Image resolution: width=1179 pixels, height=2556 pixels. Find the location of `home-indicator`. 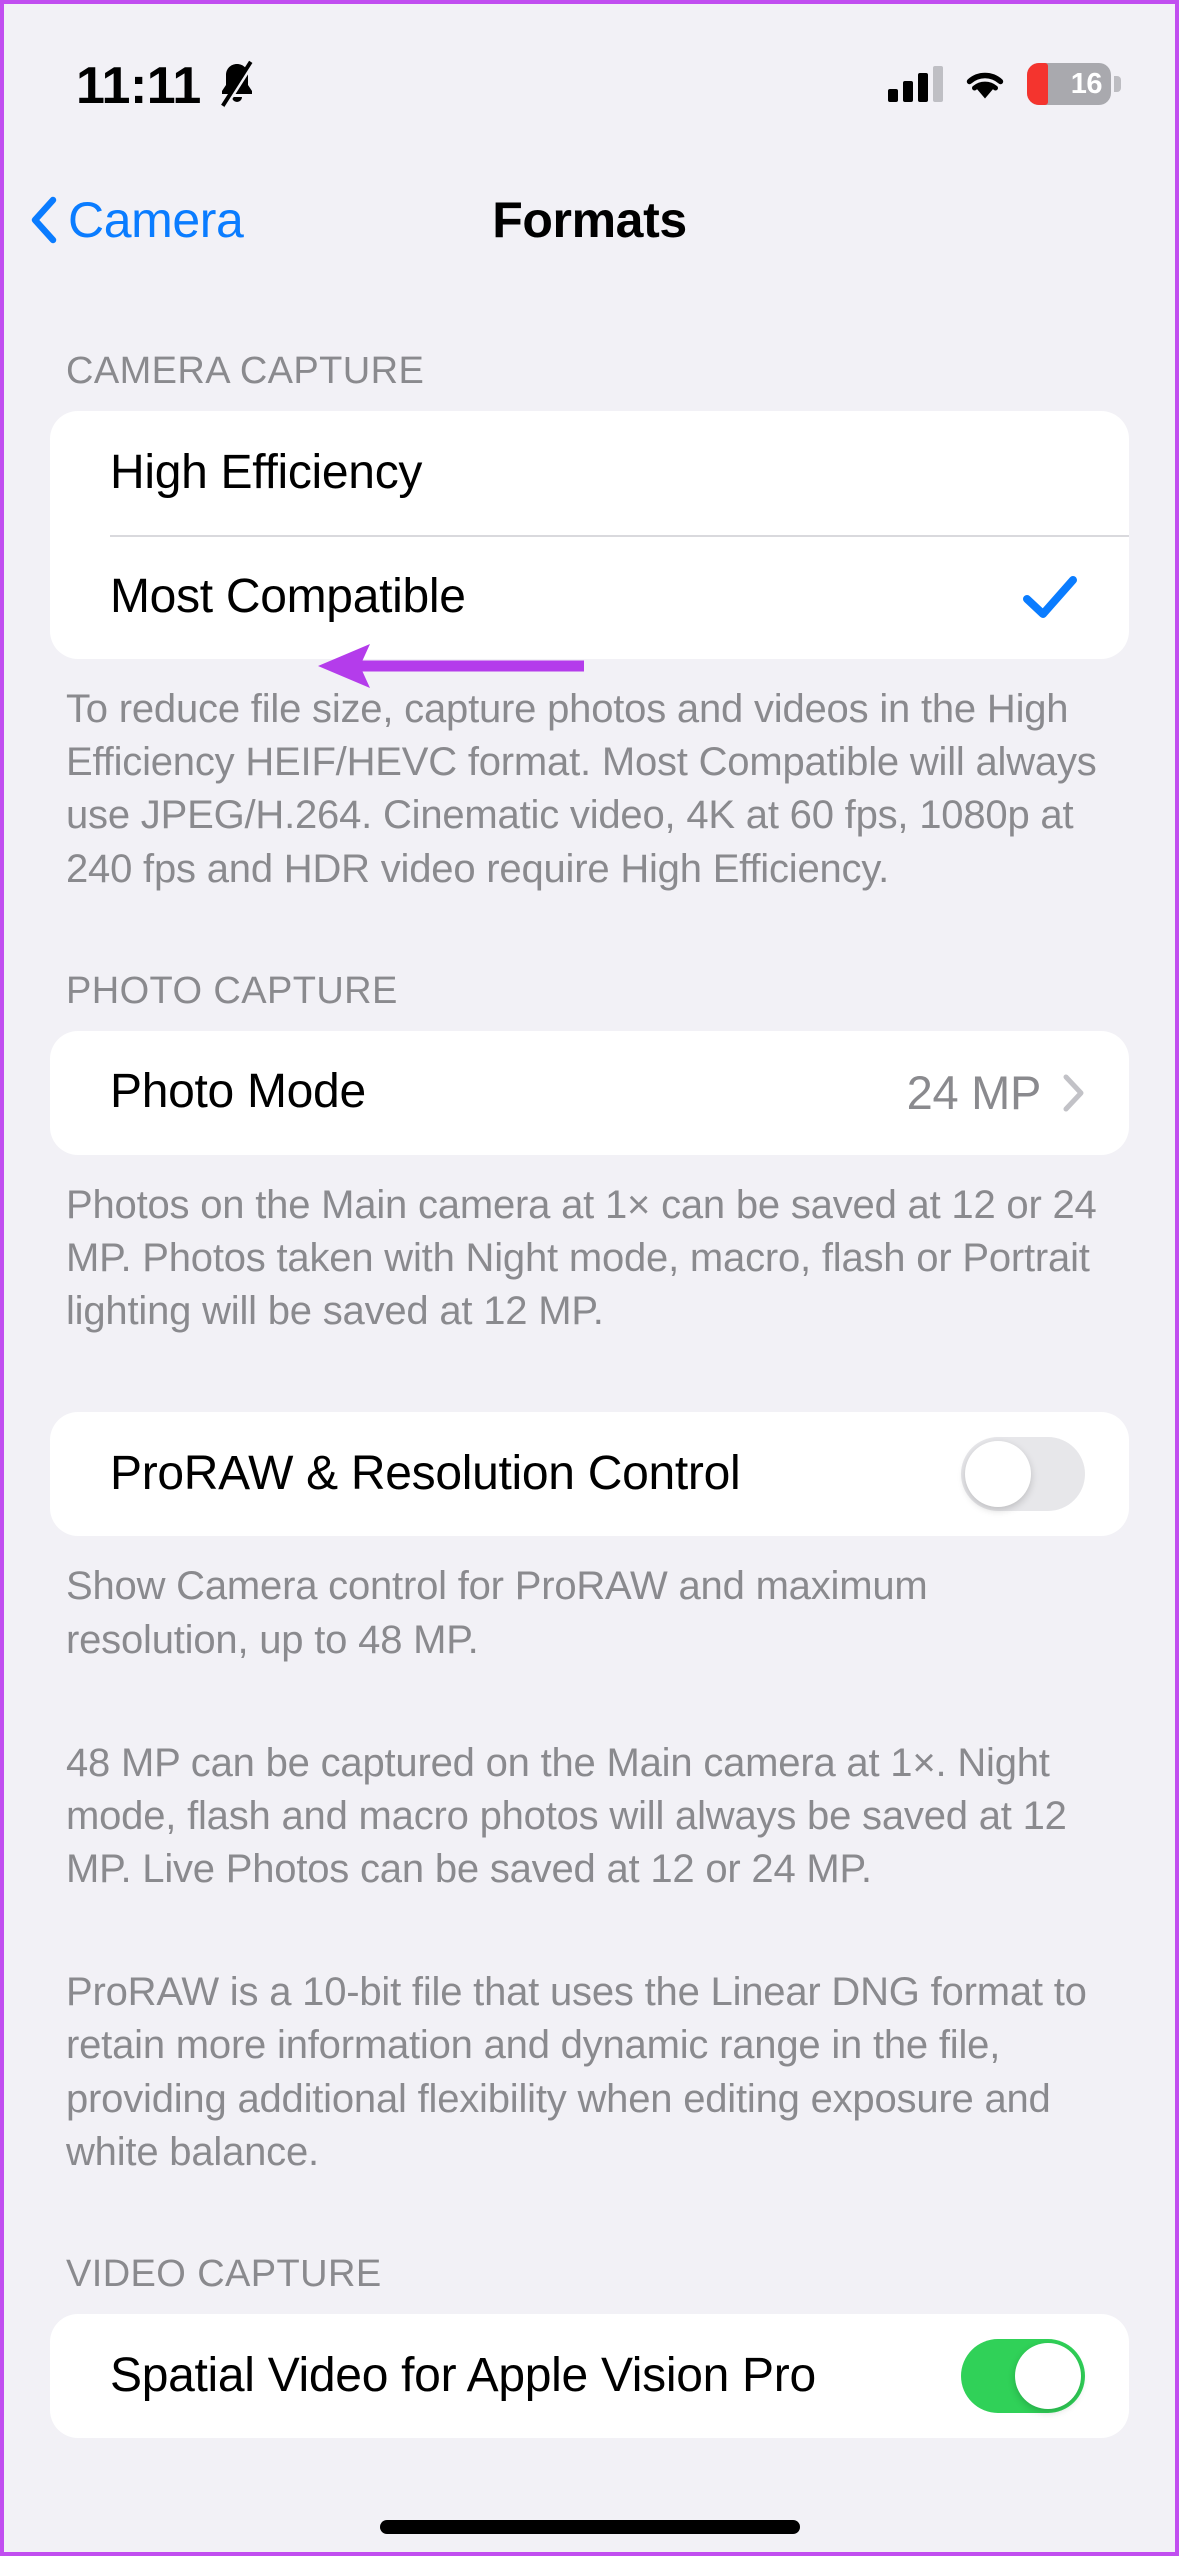

home-indicator is located at coordinates (589, 2527).